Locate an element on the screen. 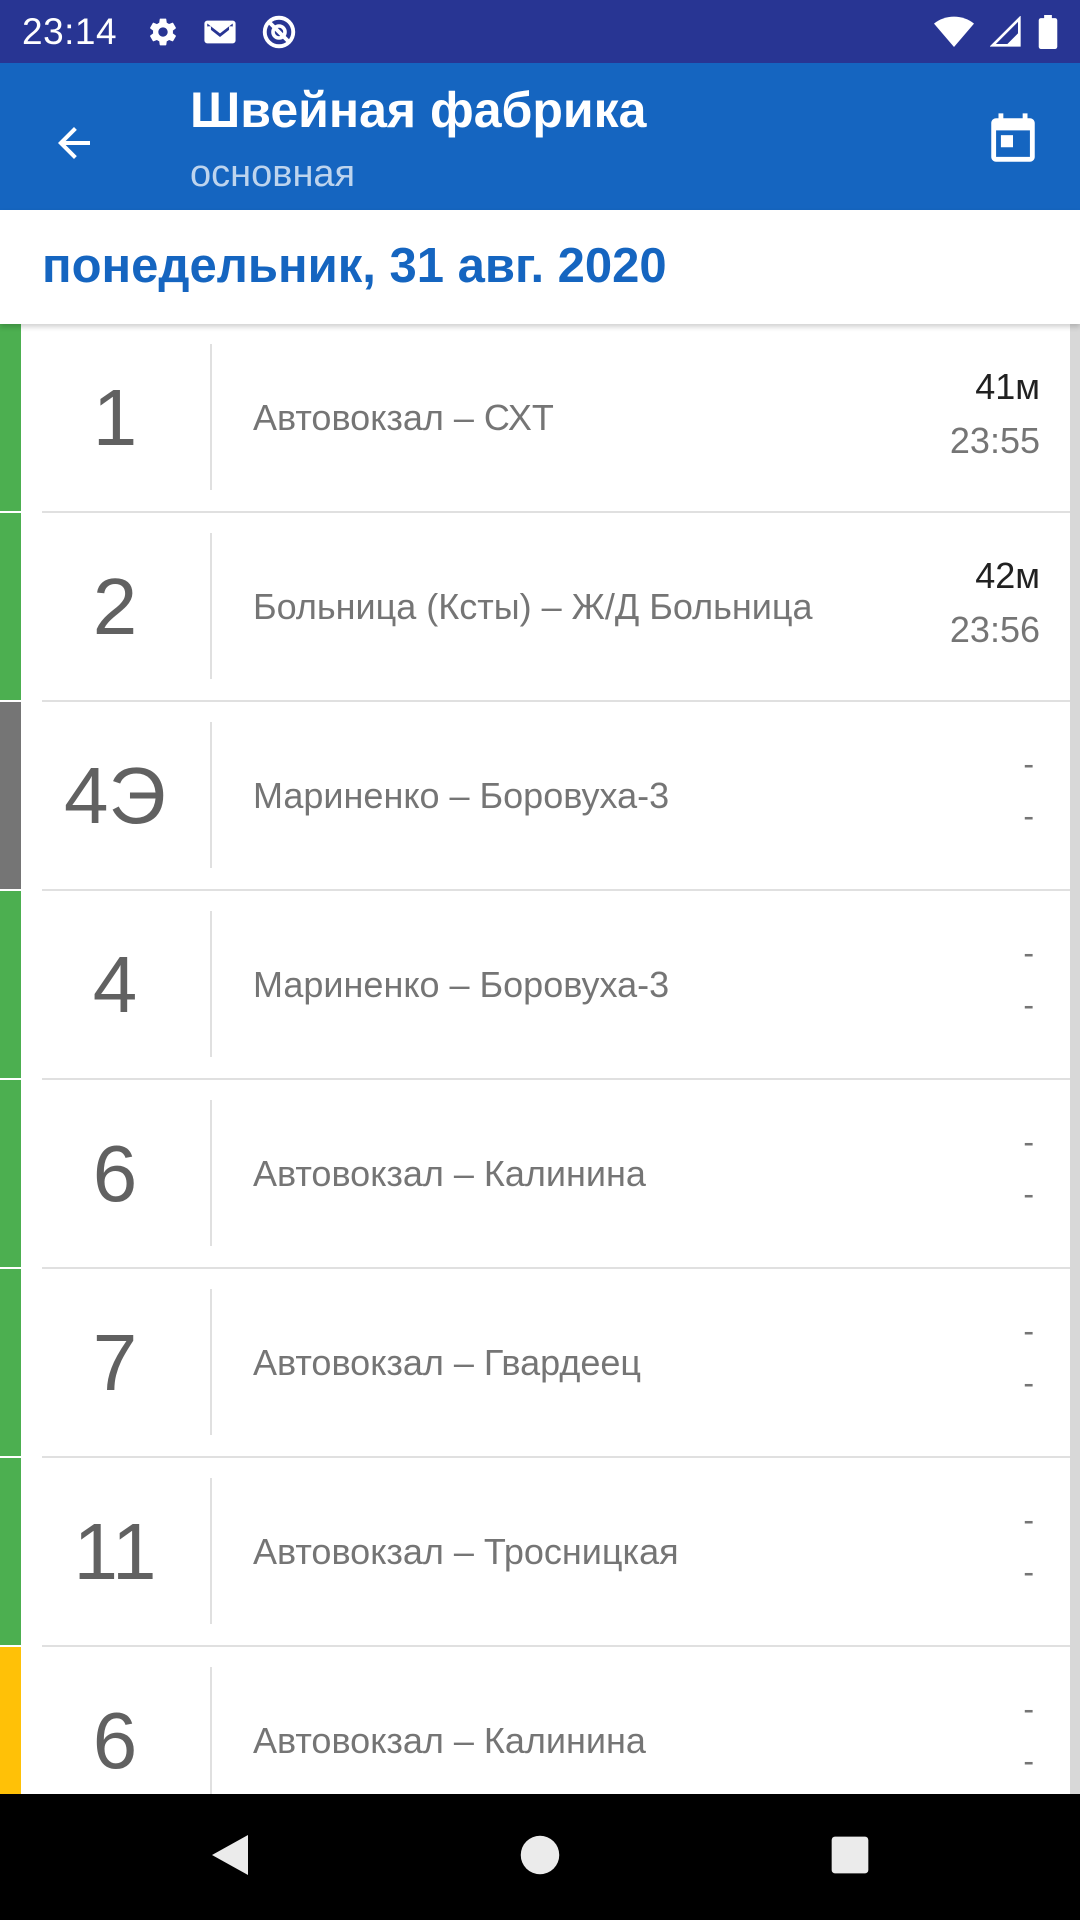 The image size is (1080, 1920). nav-back-button is located at coordinates (230, 1857).